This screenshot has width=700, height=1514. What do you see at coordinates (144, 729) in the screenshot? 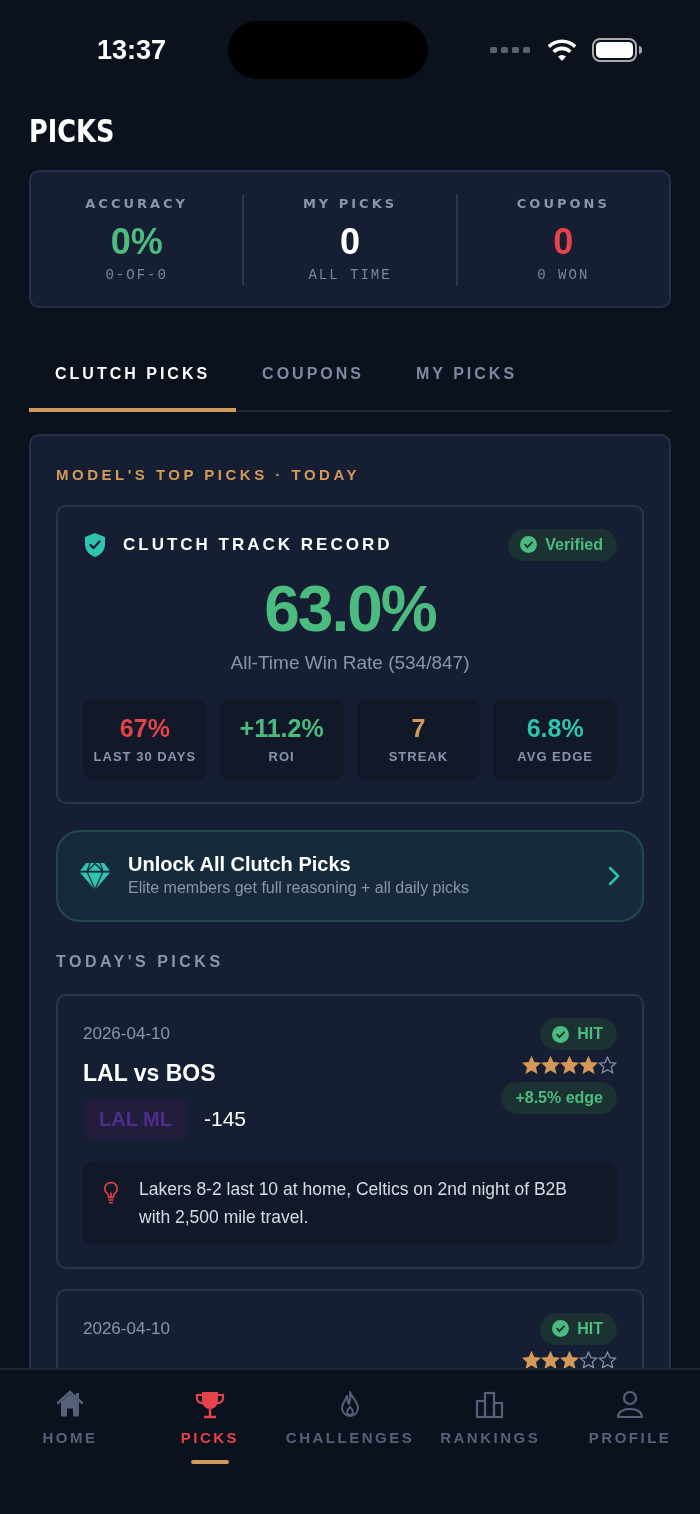
I see `metric-value: 67%` at bounding box center [144, 729].